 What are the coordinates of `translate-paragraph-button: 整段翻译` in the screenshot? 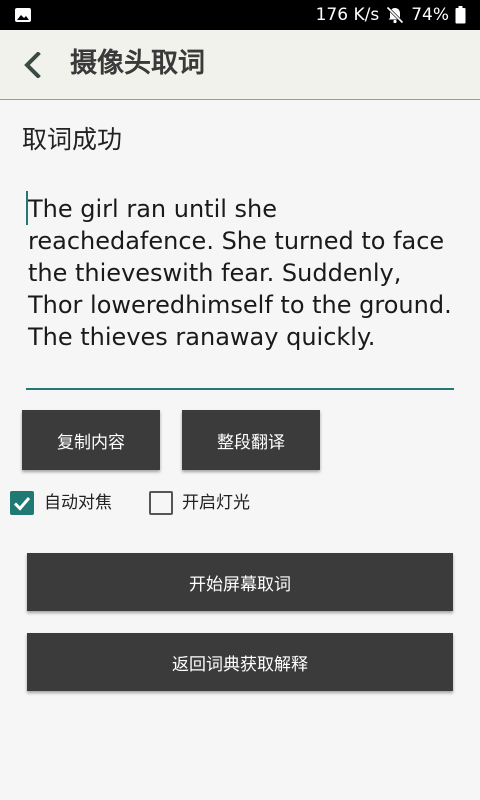 It's located at (251, 440).